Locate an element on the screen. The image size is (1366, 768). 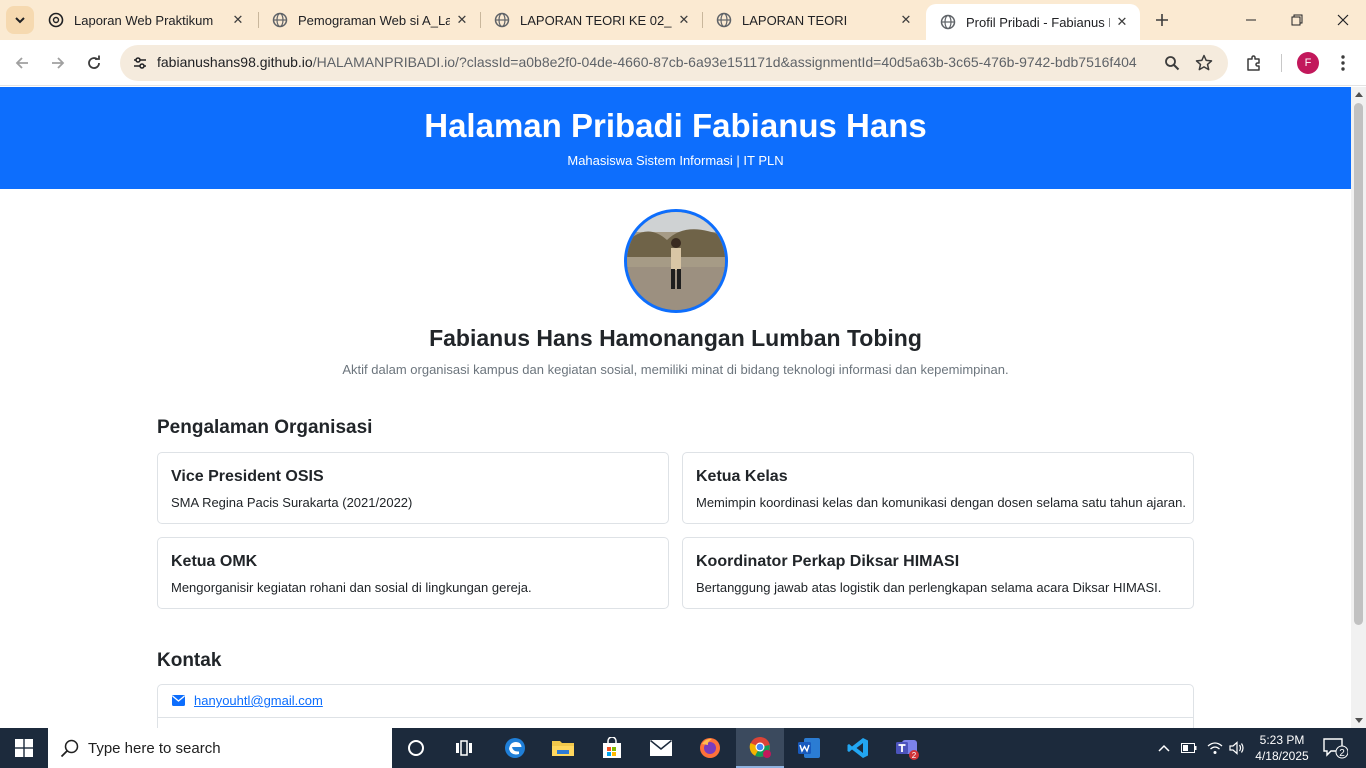
kebab-menu-icon is located at coordinates (1343, 63).